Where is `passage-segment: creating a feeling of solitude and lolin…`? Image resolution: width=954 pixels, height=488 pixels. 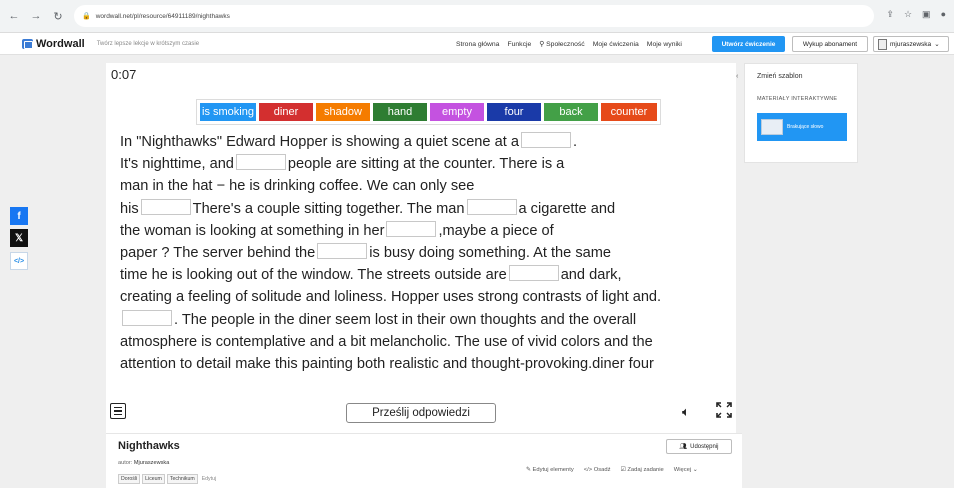
passage-segment: creating a feeling of solitude and lolin… is located at coordinates (391, 297).